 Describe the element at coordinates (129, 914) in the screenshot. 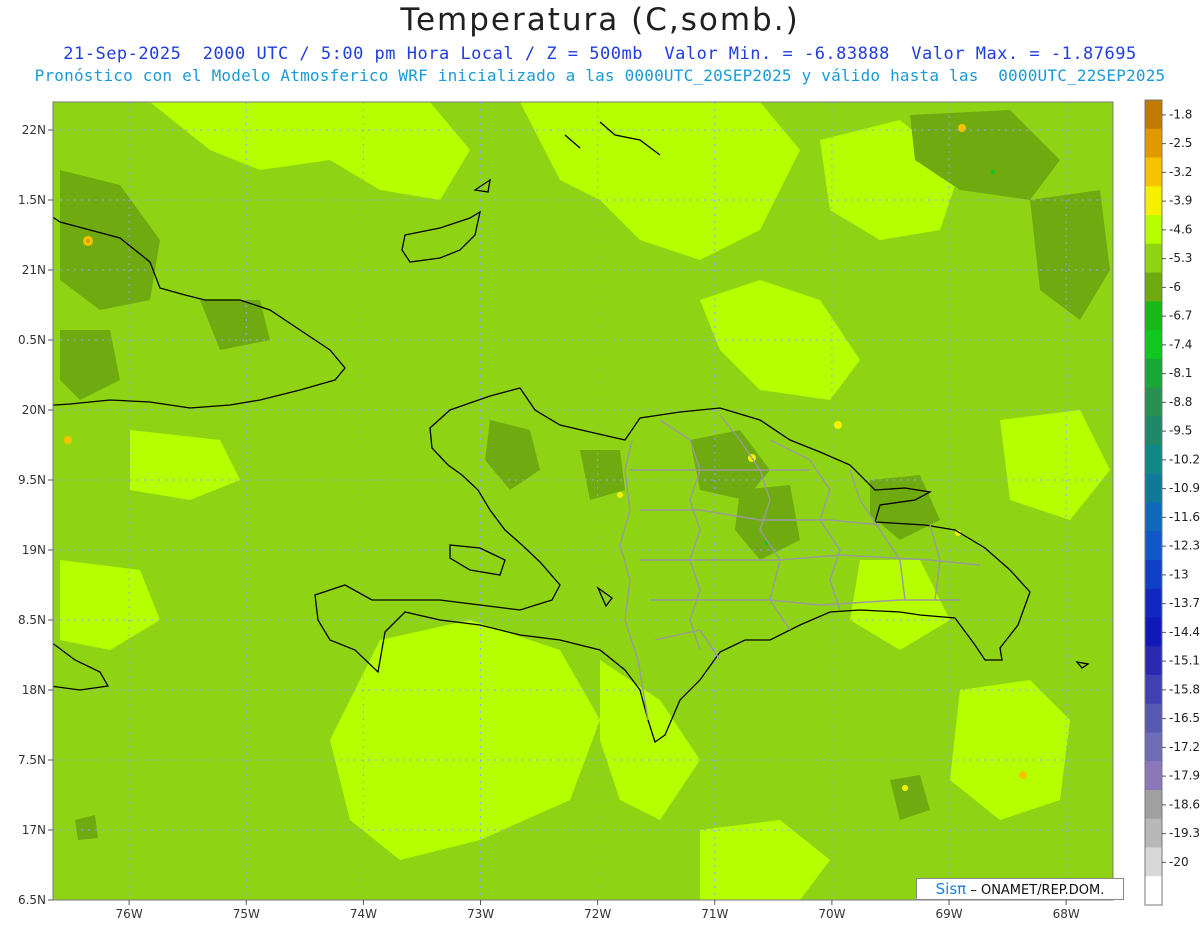

I see `lon-tick-label: 76W` at that location.